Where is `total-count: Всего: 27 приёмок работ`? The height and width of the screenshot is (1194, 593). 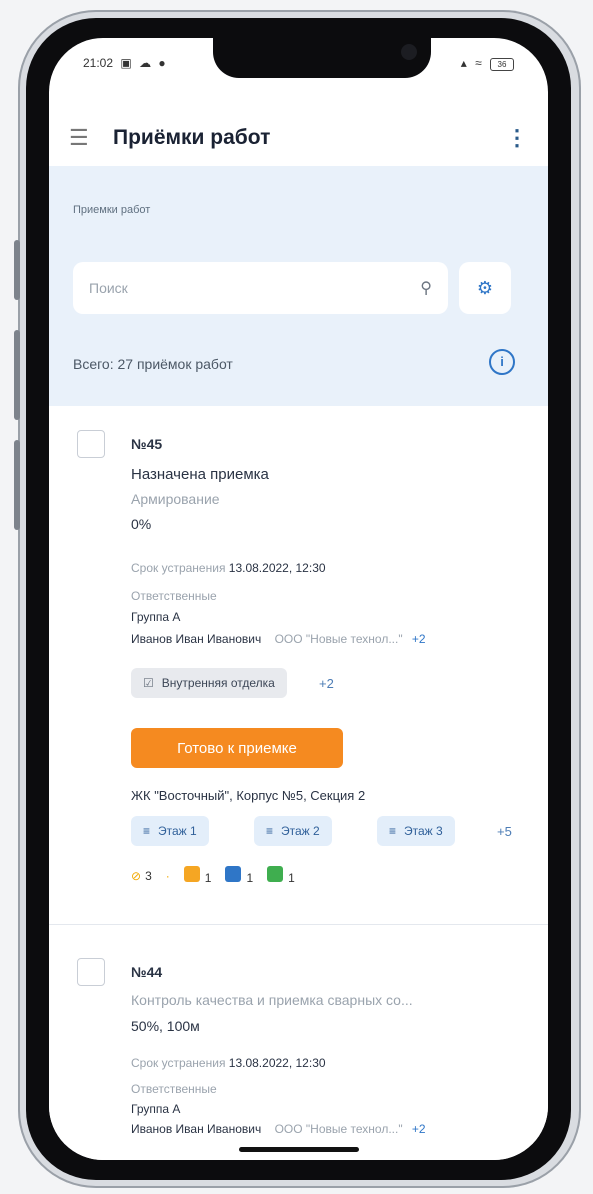 total-count: Всего: 27 приёмок работ is located at coordinates (153, 364).